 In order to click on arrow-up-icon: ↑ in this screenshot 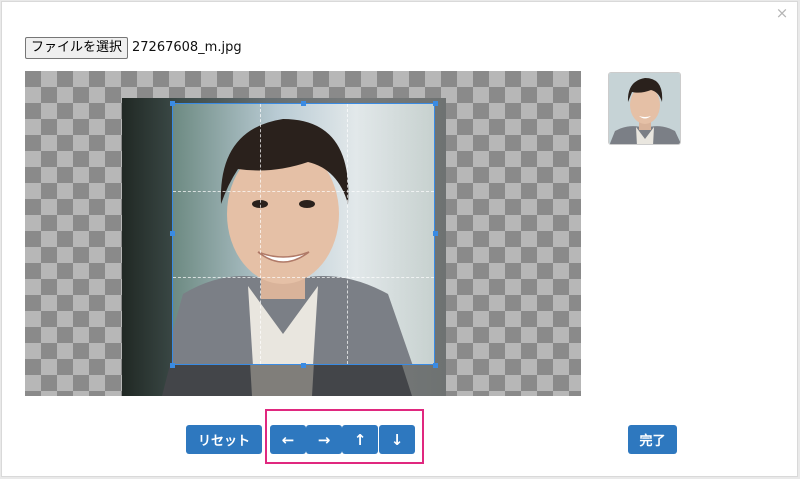, I will do `click(360, 439)`.